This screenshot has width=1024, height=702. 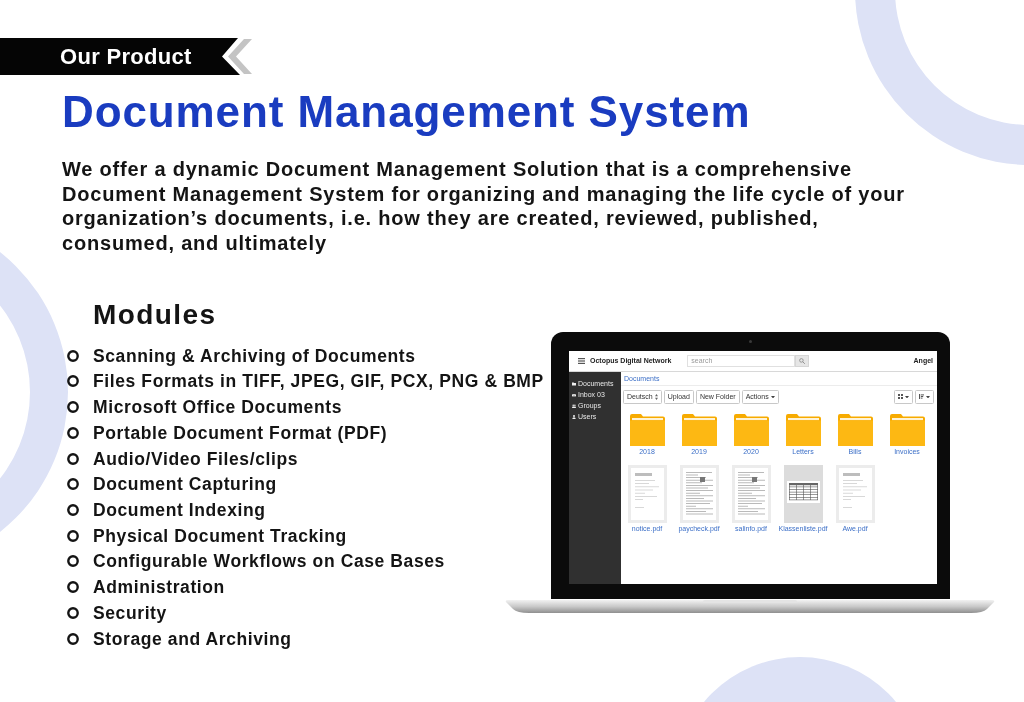 I want to click on menu-icon, so click(x=581, y=360).